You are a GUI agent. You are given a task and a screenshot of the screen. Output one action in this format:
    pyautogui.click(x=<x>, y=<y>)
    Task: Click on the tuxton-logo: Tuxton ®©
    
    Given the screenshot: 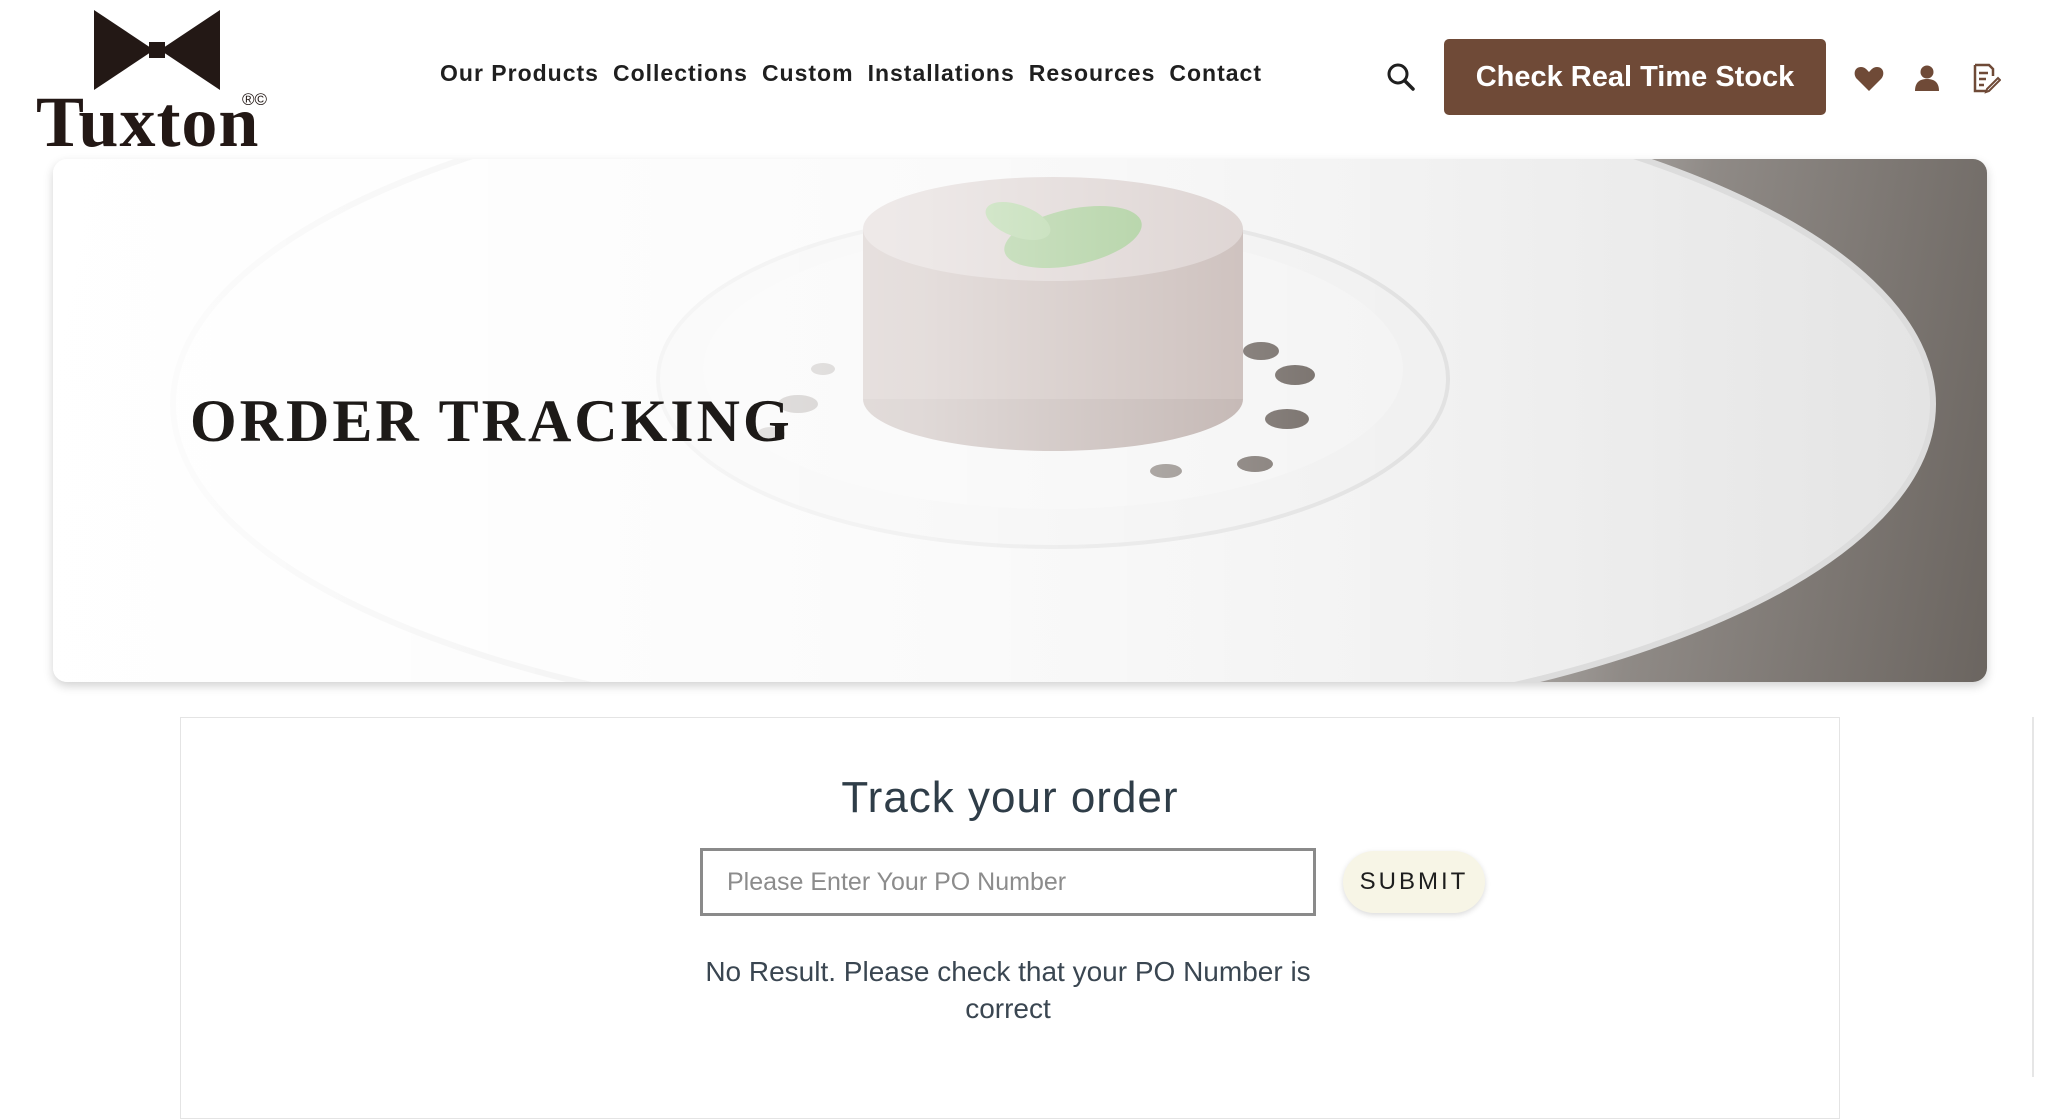 What is the action you would take?
    pyautogui.click(x=161, y=84)
    